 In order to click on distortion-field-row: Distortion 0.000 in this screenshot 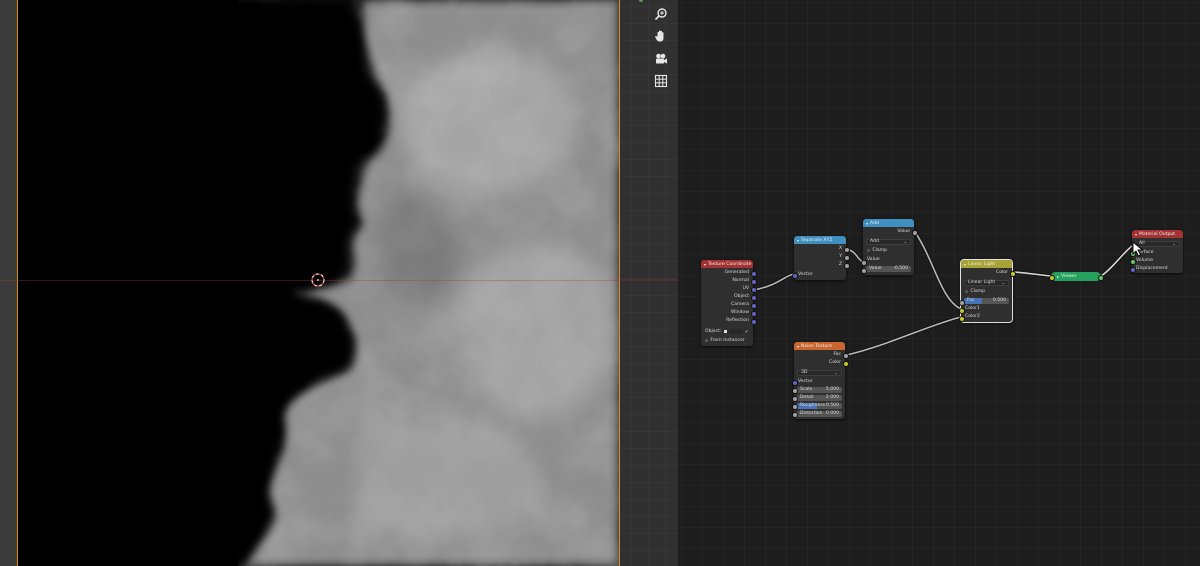, I will do `click(819, 413)`.